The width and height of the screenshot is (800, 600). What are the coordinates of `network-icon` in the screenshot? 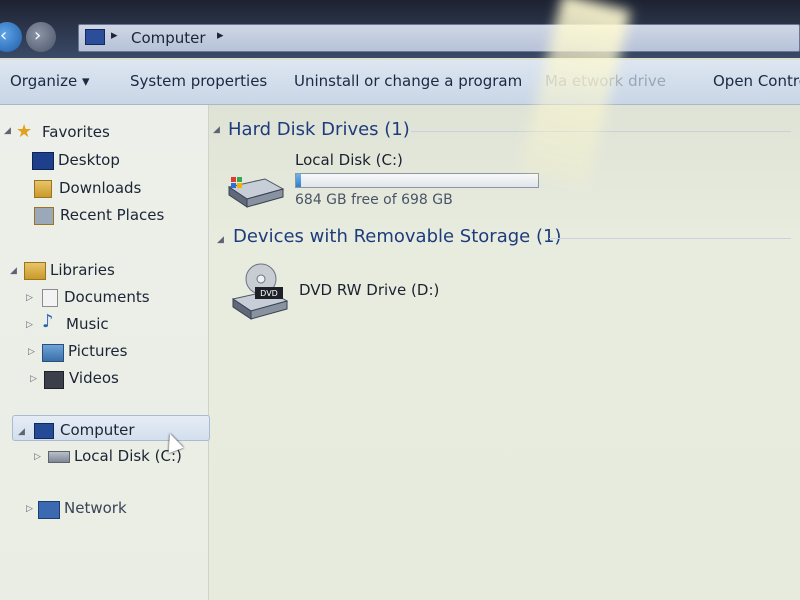 It's located at (49, 510).